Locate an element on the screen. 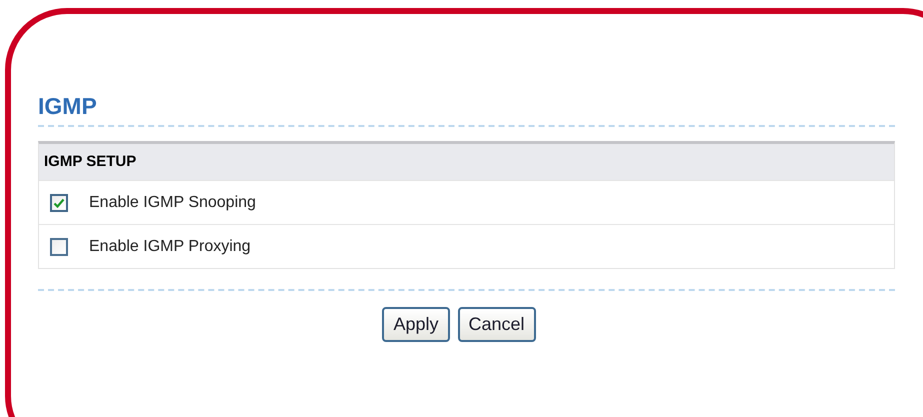 The height and width of the screenshot is (417, 923). page-title: IGMP is located at coordinates (68, 106).